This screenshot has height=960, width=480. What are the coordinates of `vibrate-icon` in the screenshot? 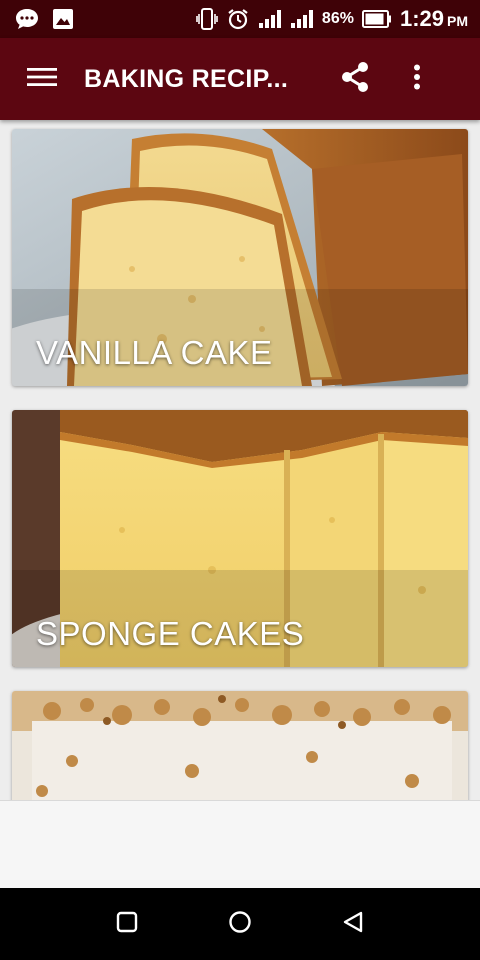 It's located at (207, 19).